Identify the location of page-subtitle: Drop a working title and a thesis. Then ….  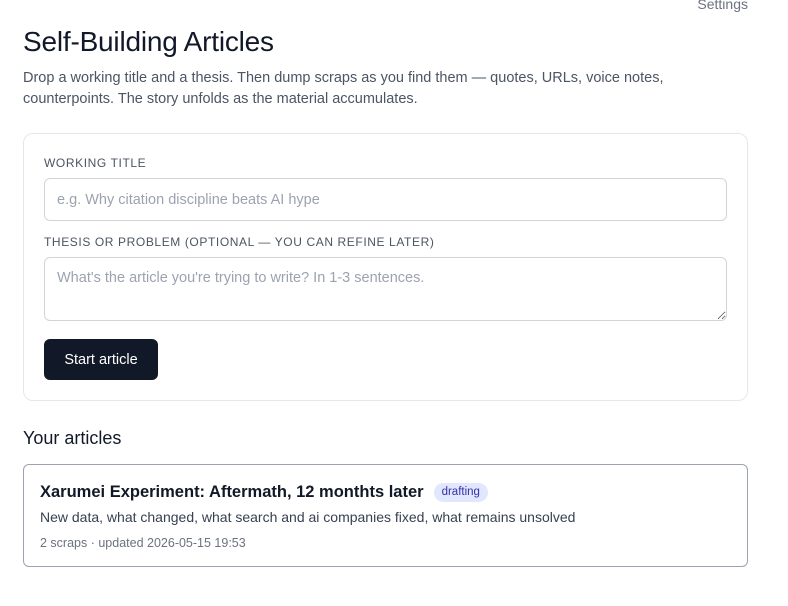
(343, 88).